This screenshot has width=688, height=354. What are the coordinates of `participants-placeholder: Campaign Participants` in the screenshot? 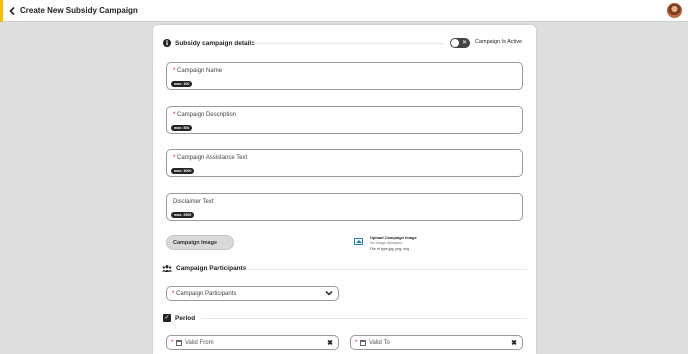 It's located at (206, 293).